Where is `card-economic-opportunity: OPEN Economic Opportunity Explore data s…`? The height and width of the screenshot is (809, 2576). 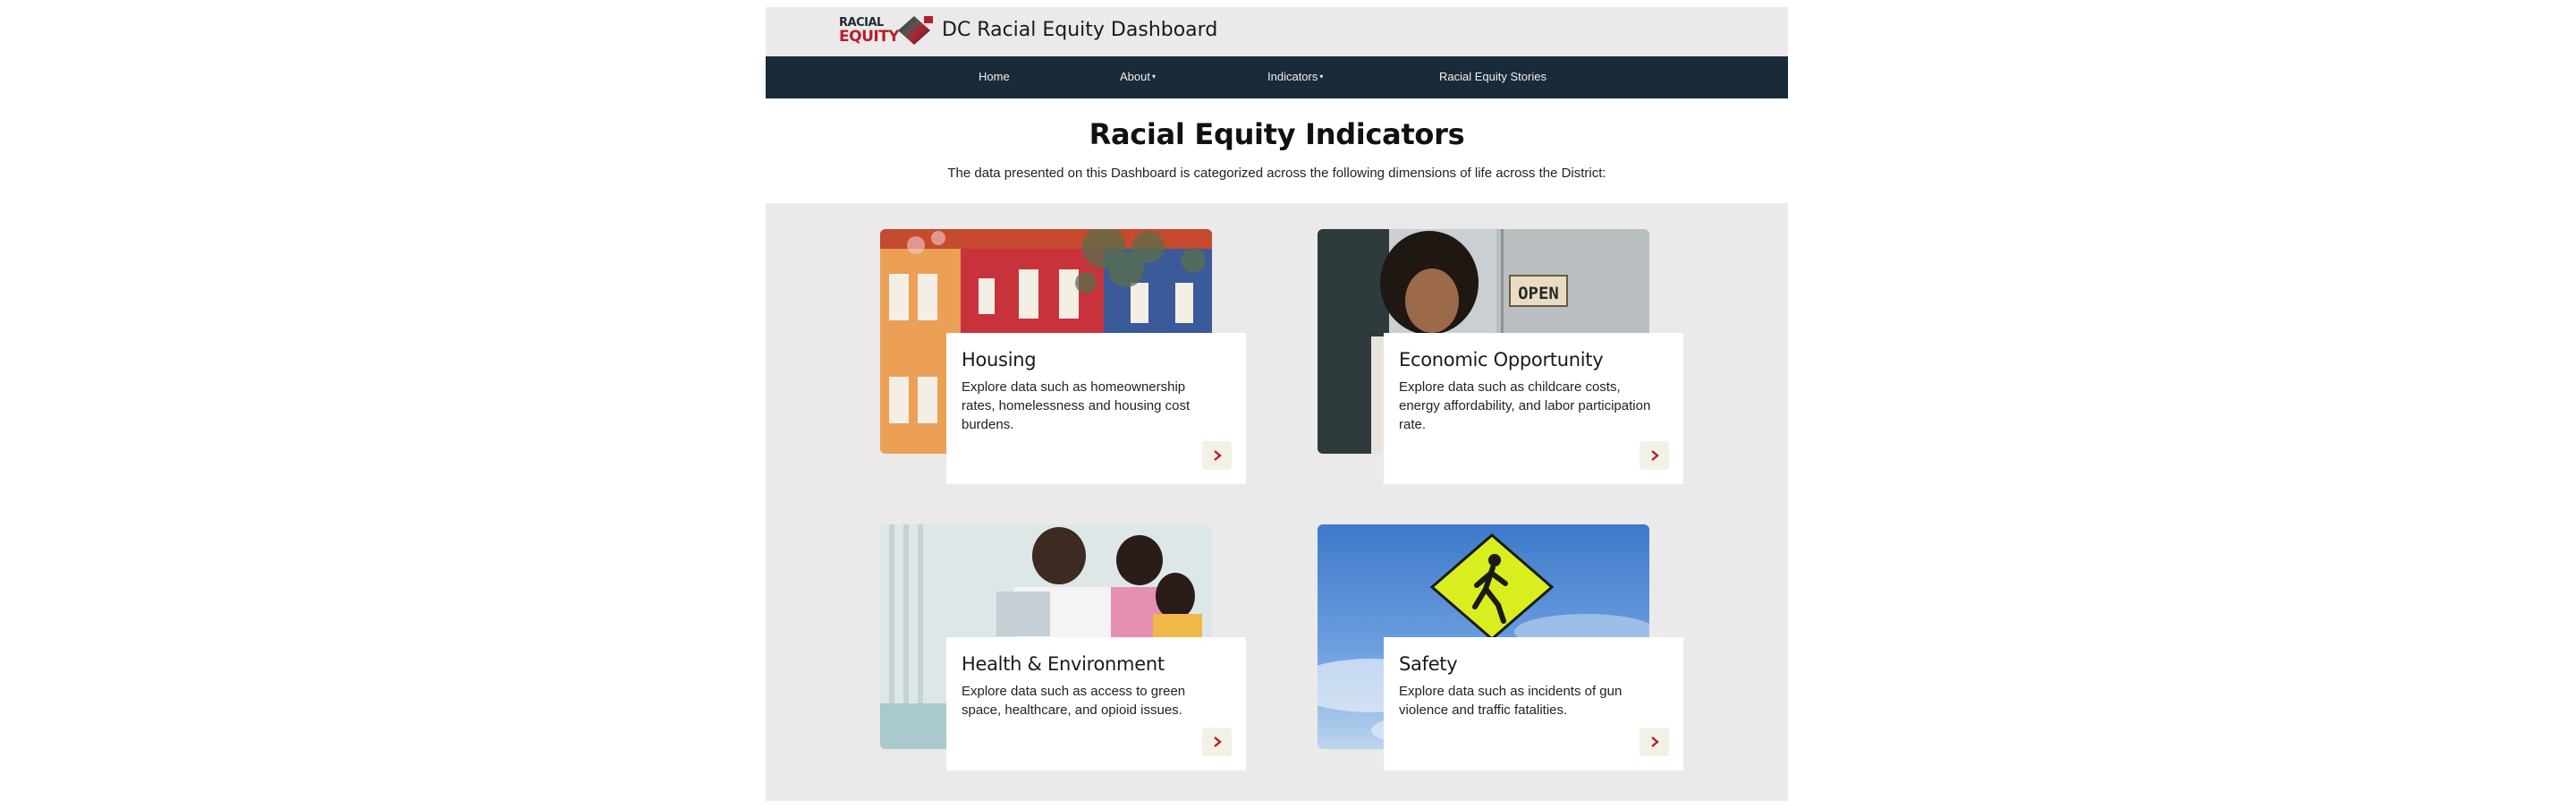 card-economic-opportunity: OPEN Economic Opportunity Explore data s… is located at coordinates (1501, 356).